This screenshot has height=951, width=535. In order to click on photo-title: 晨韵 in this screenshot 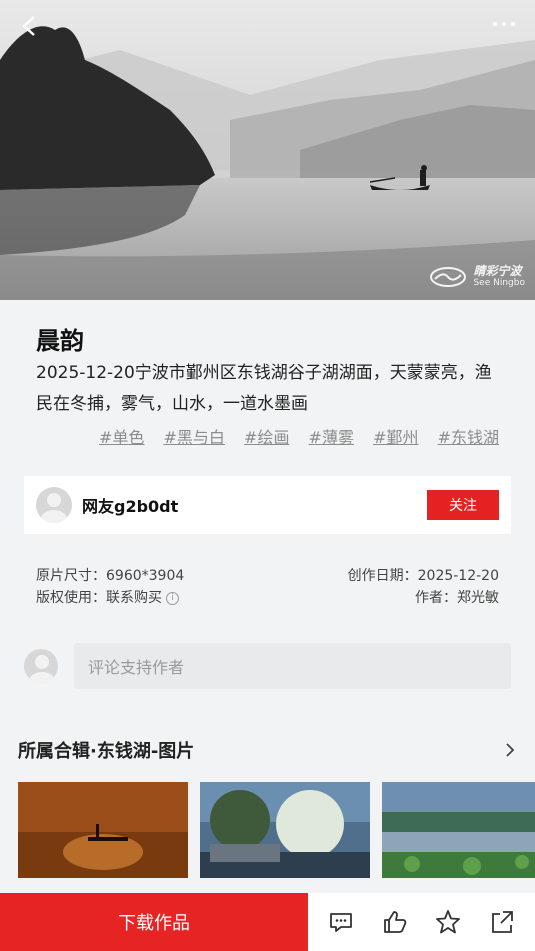, I will do `click(60, 341)`.